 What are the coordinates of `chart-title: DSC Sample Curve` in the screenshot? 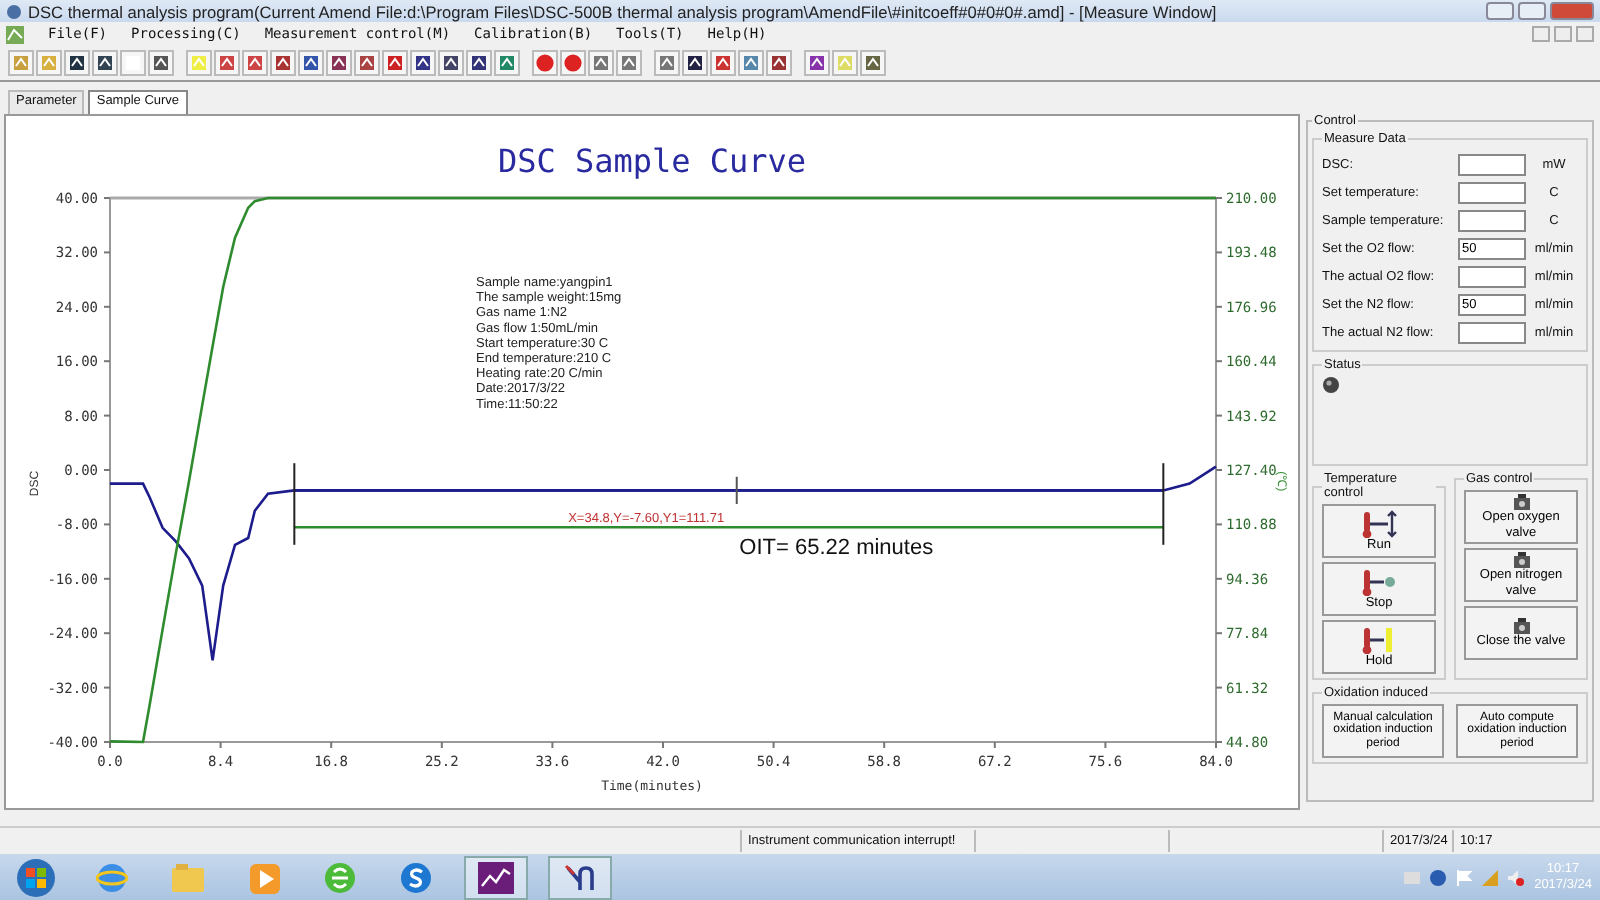 It's located at (652, 161).